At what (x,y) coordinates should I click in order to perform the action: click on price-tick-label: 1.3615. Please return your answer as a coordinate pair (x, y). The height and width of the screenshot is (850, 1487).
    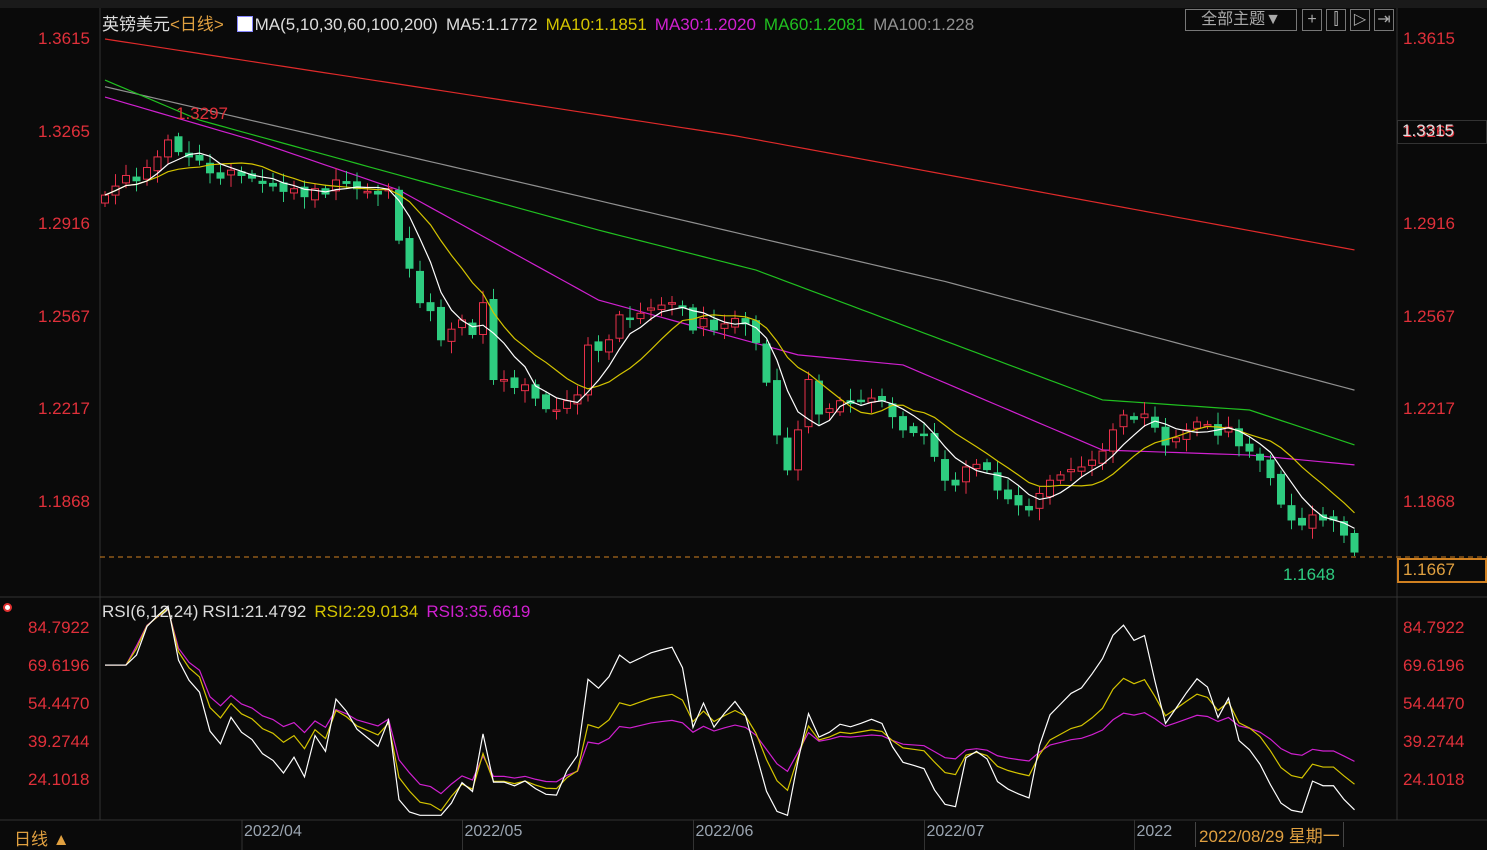
    Looking at the image, I should click on (64, 38).